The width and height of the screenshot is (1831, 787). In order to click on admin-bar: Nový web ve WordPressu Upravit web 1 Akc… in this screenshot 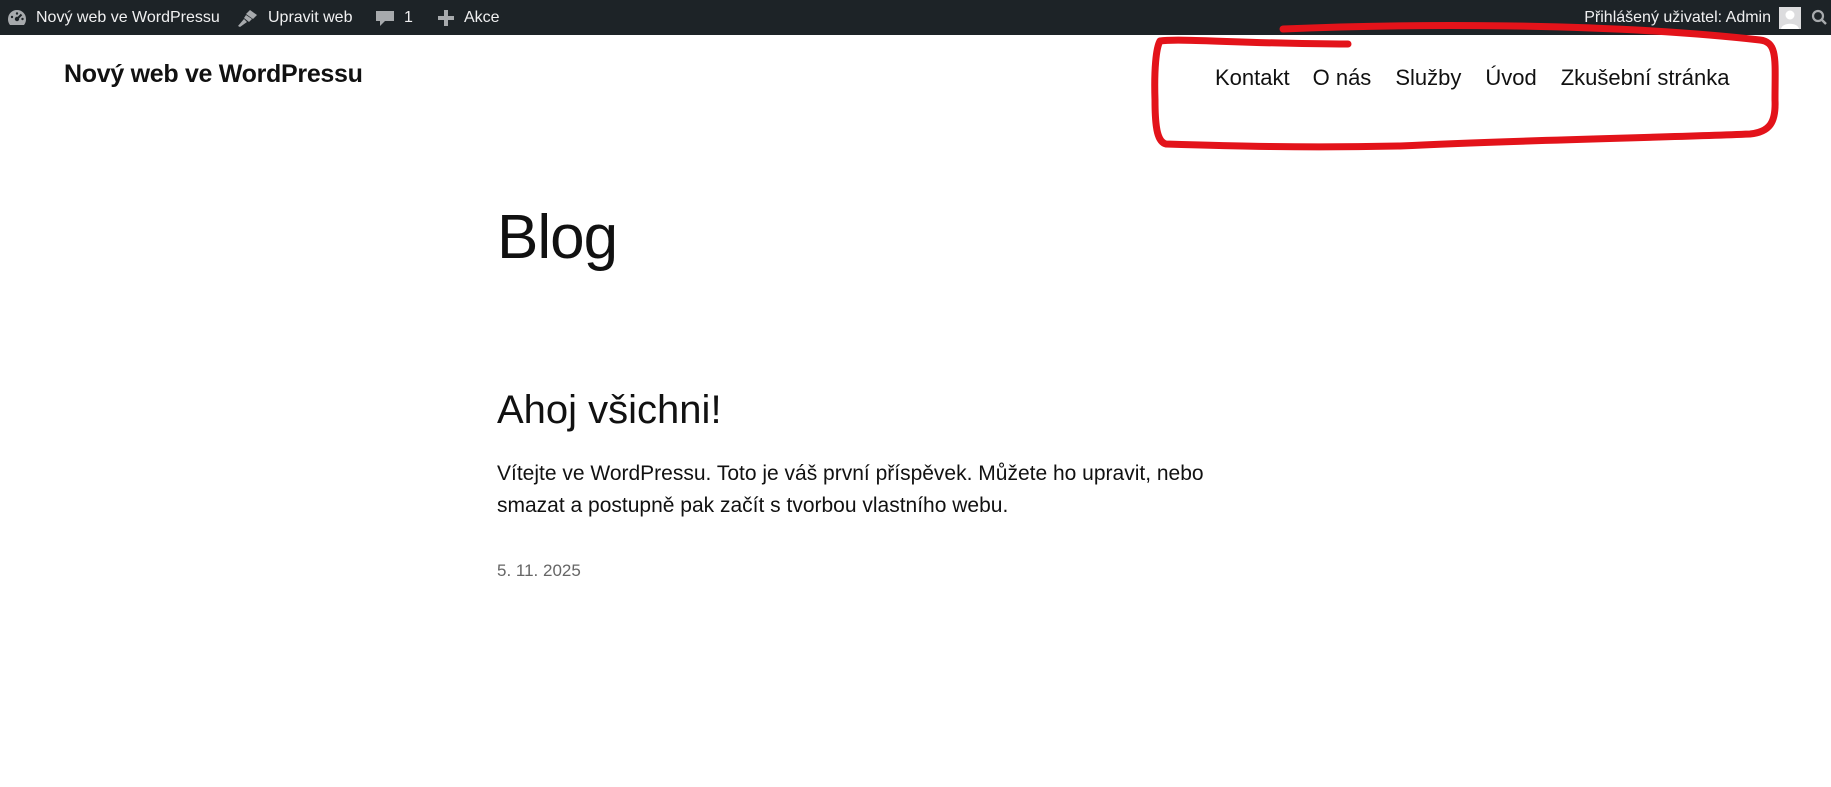, I will do `click(915, 17)`.